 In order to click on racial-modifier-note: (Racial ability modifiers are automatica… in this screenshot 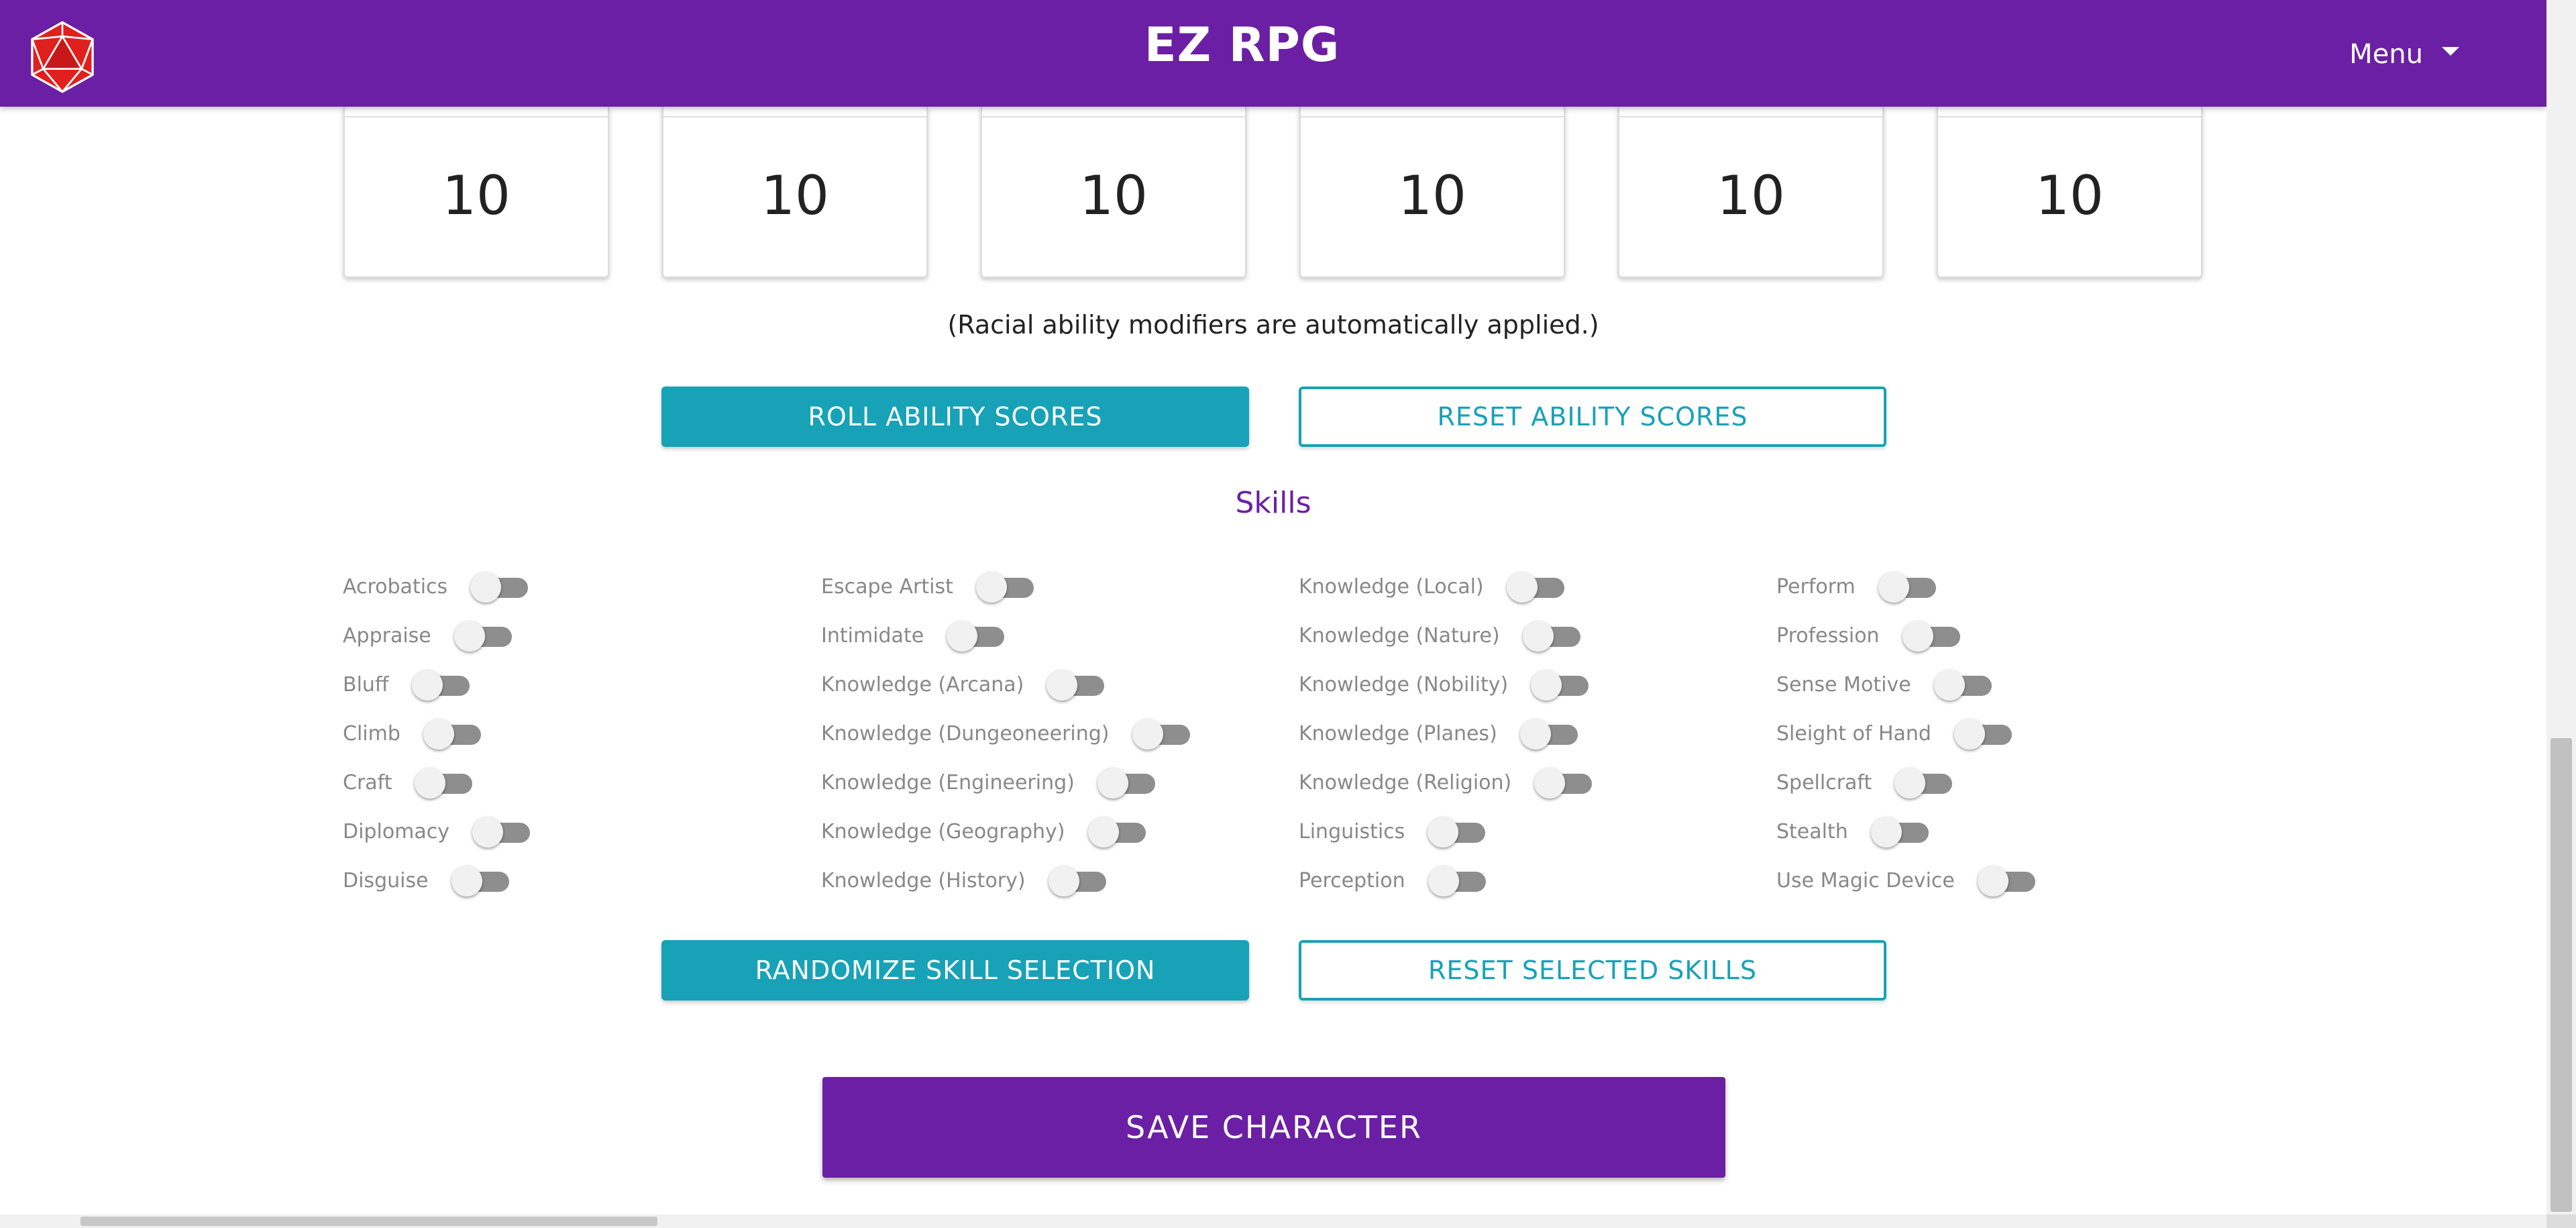, I will do `click(1273, 325)`.